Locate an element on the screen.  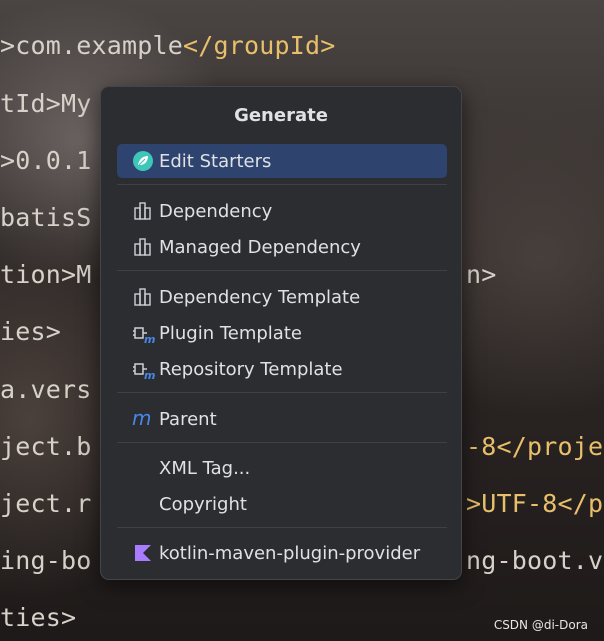
code-line: batisS is located at coordinates (46, 217).